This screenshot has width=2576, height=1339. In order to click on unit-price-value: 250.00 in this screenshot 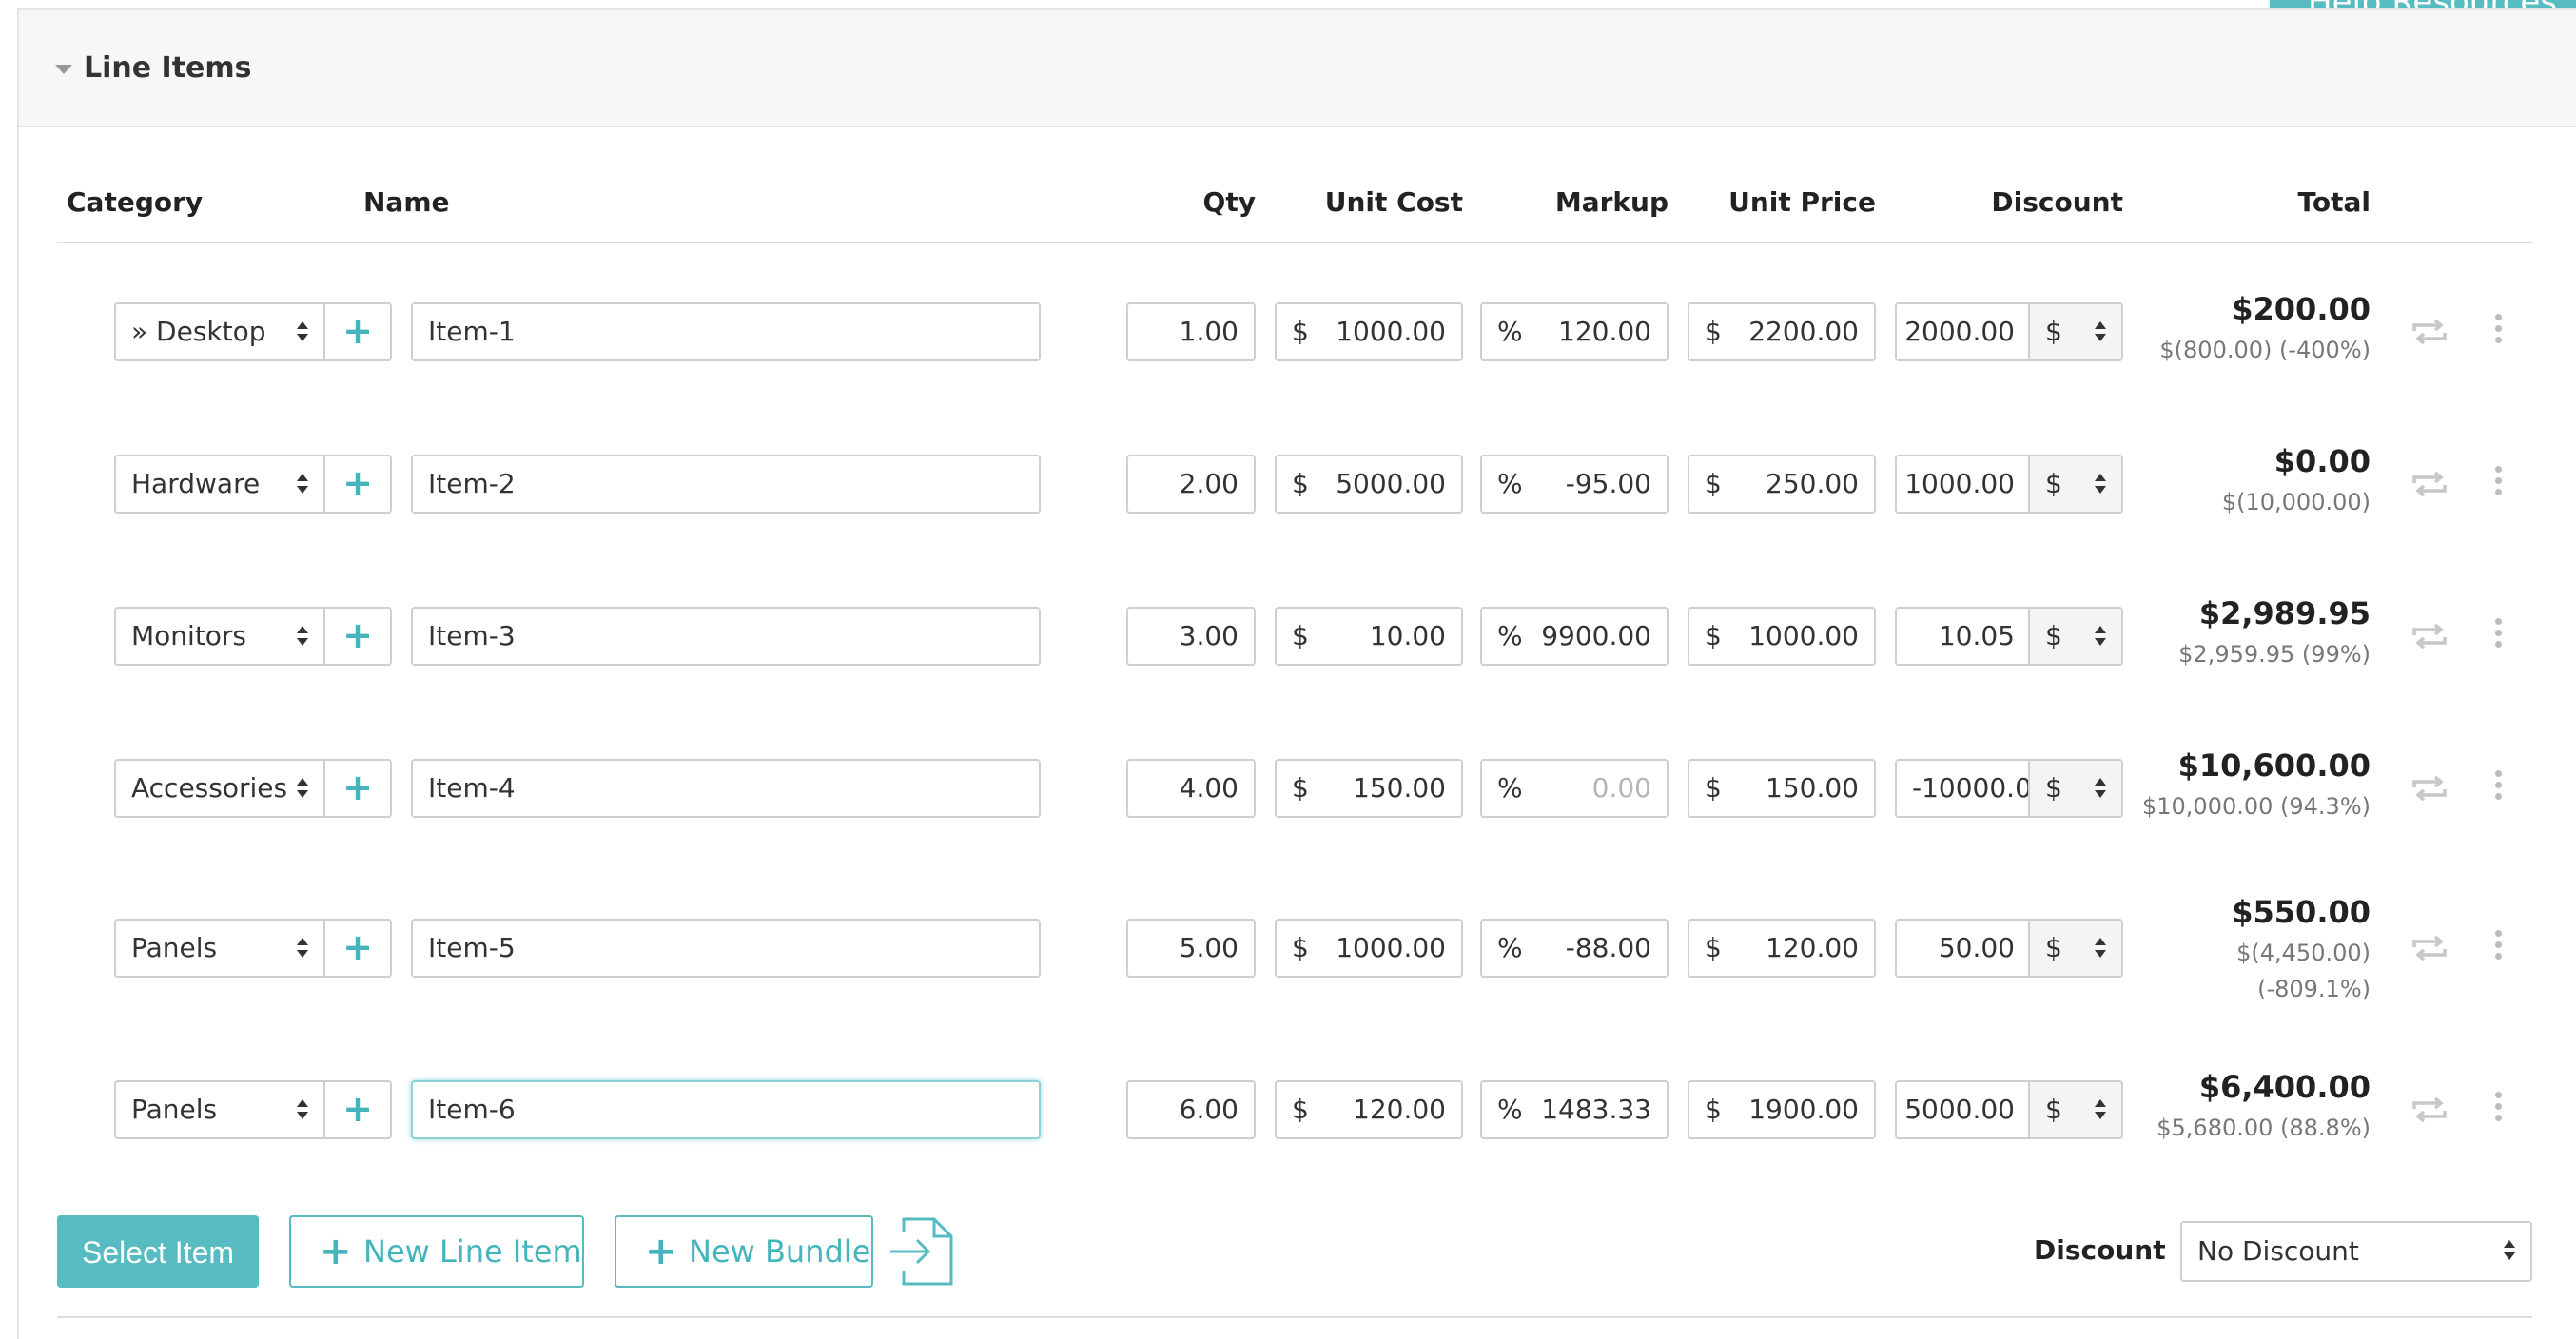, I will do `click(1812, 484)`.